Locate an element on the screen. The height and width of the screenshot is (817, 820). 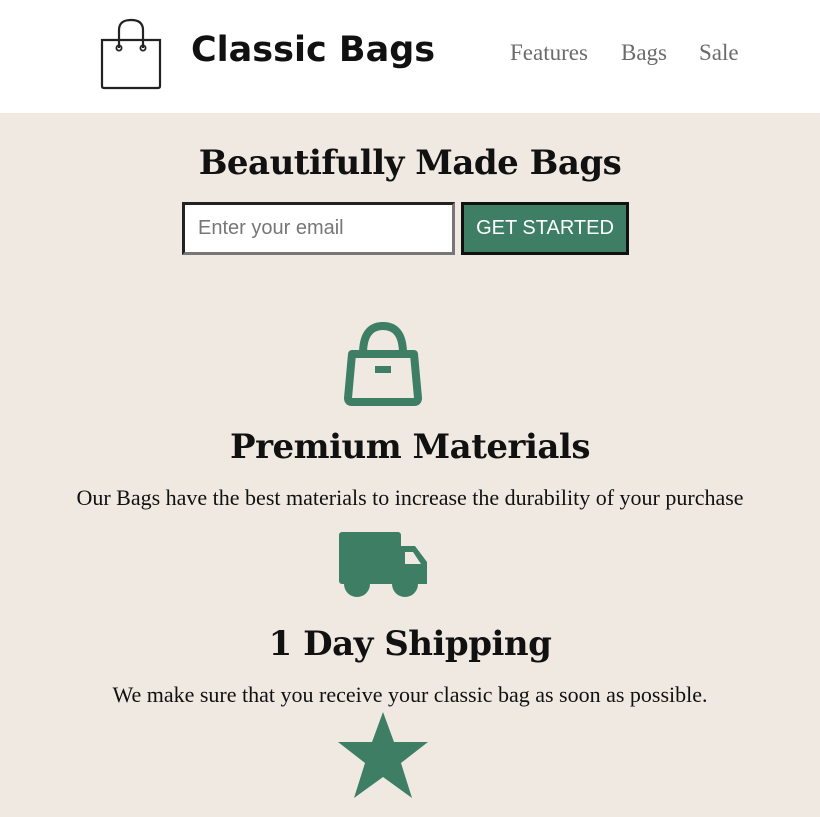
site-header: Classic Bags Features Bags Sale is located at coordinates (410, 56).